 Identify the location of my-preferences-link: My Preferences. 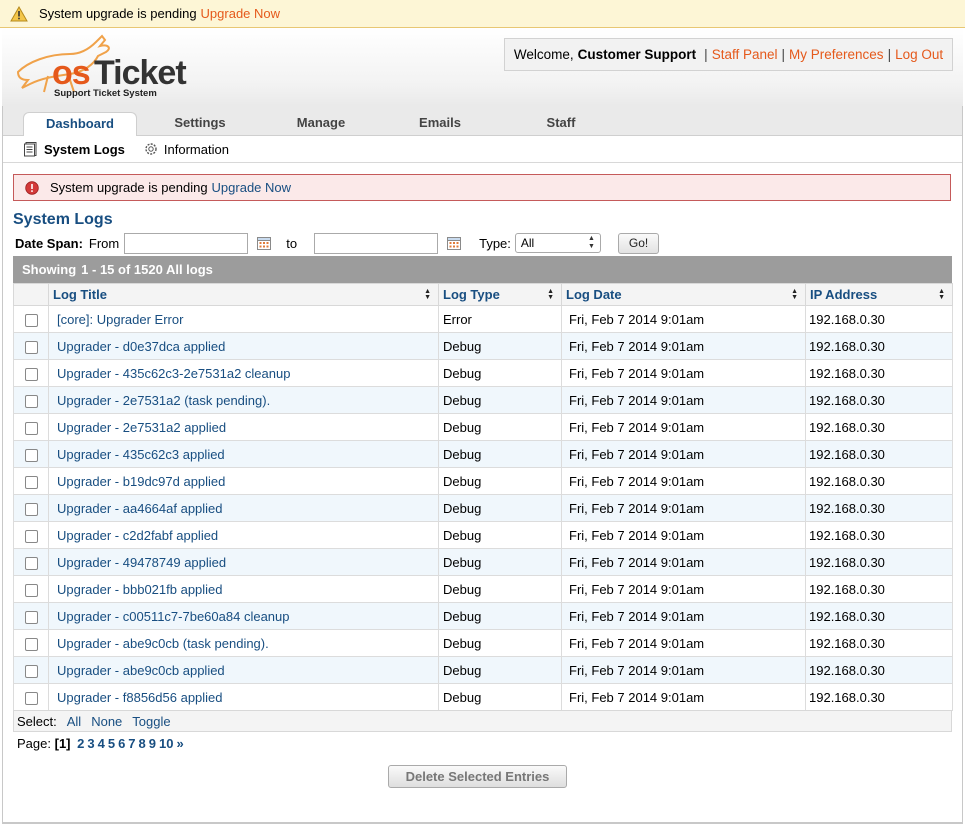
(836, 54).